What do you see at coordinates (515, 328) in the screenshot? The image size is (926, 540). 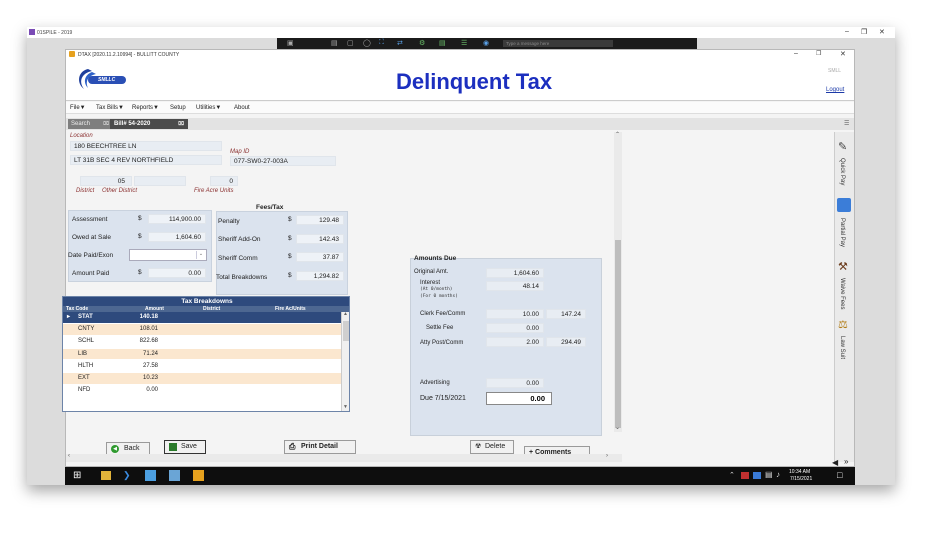 I see `settle-fee-field: 0.00` at bounding box center [515, 328].